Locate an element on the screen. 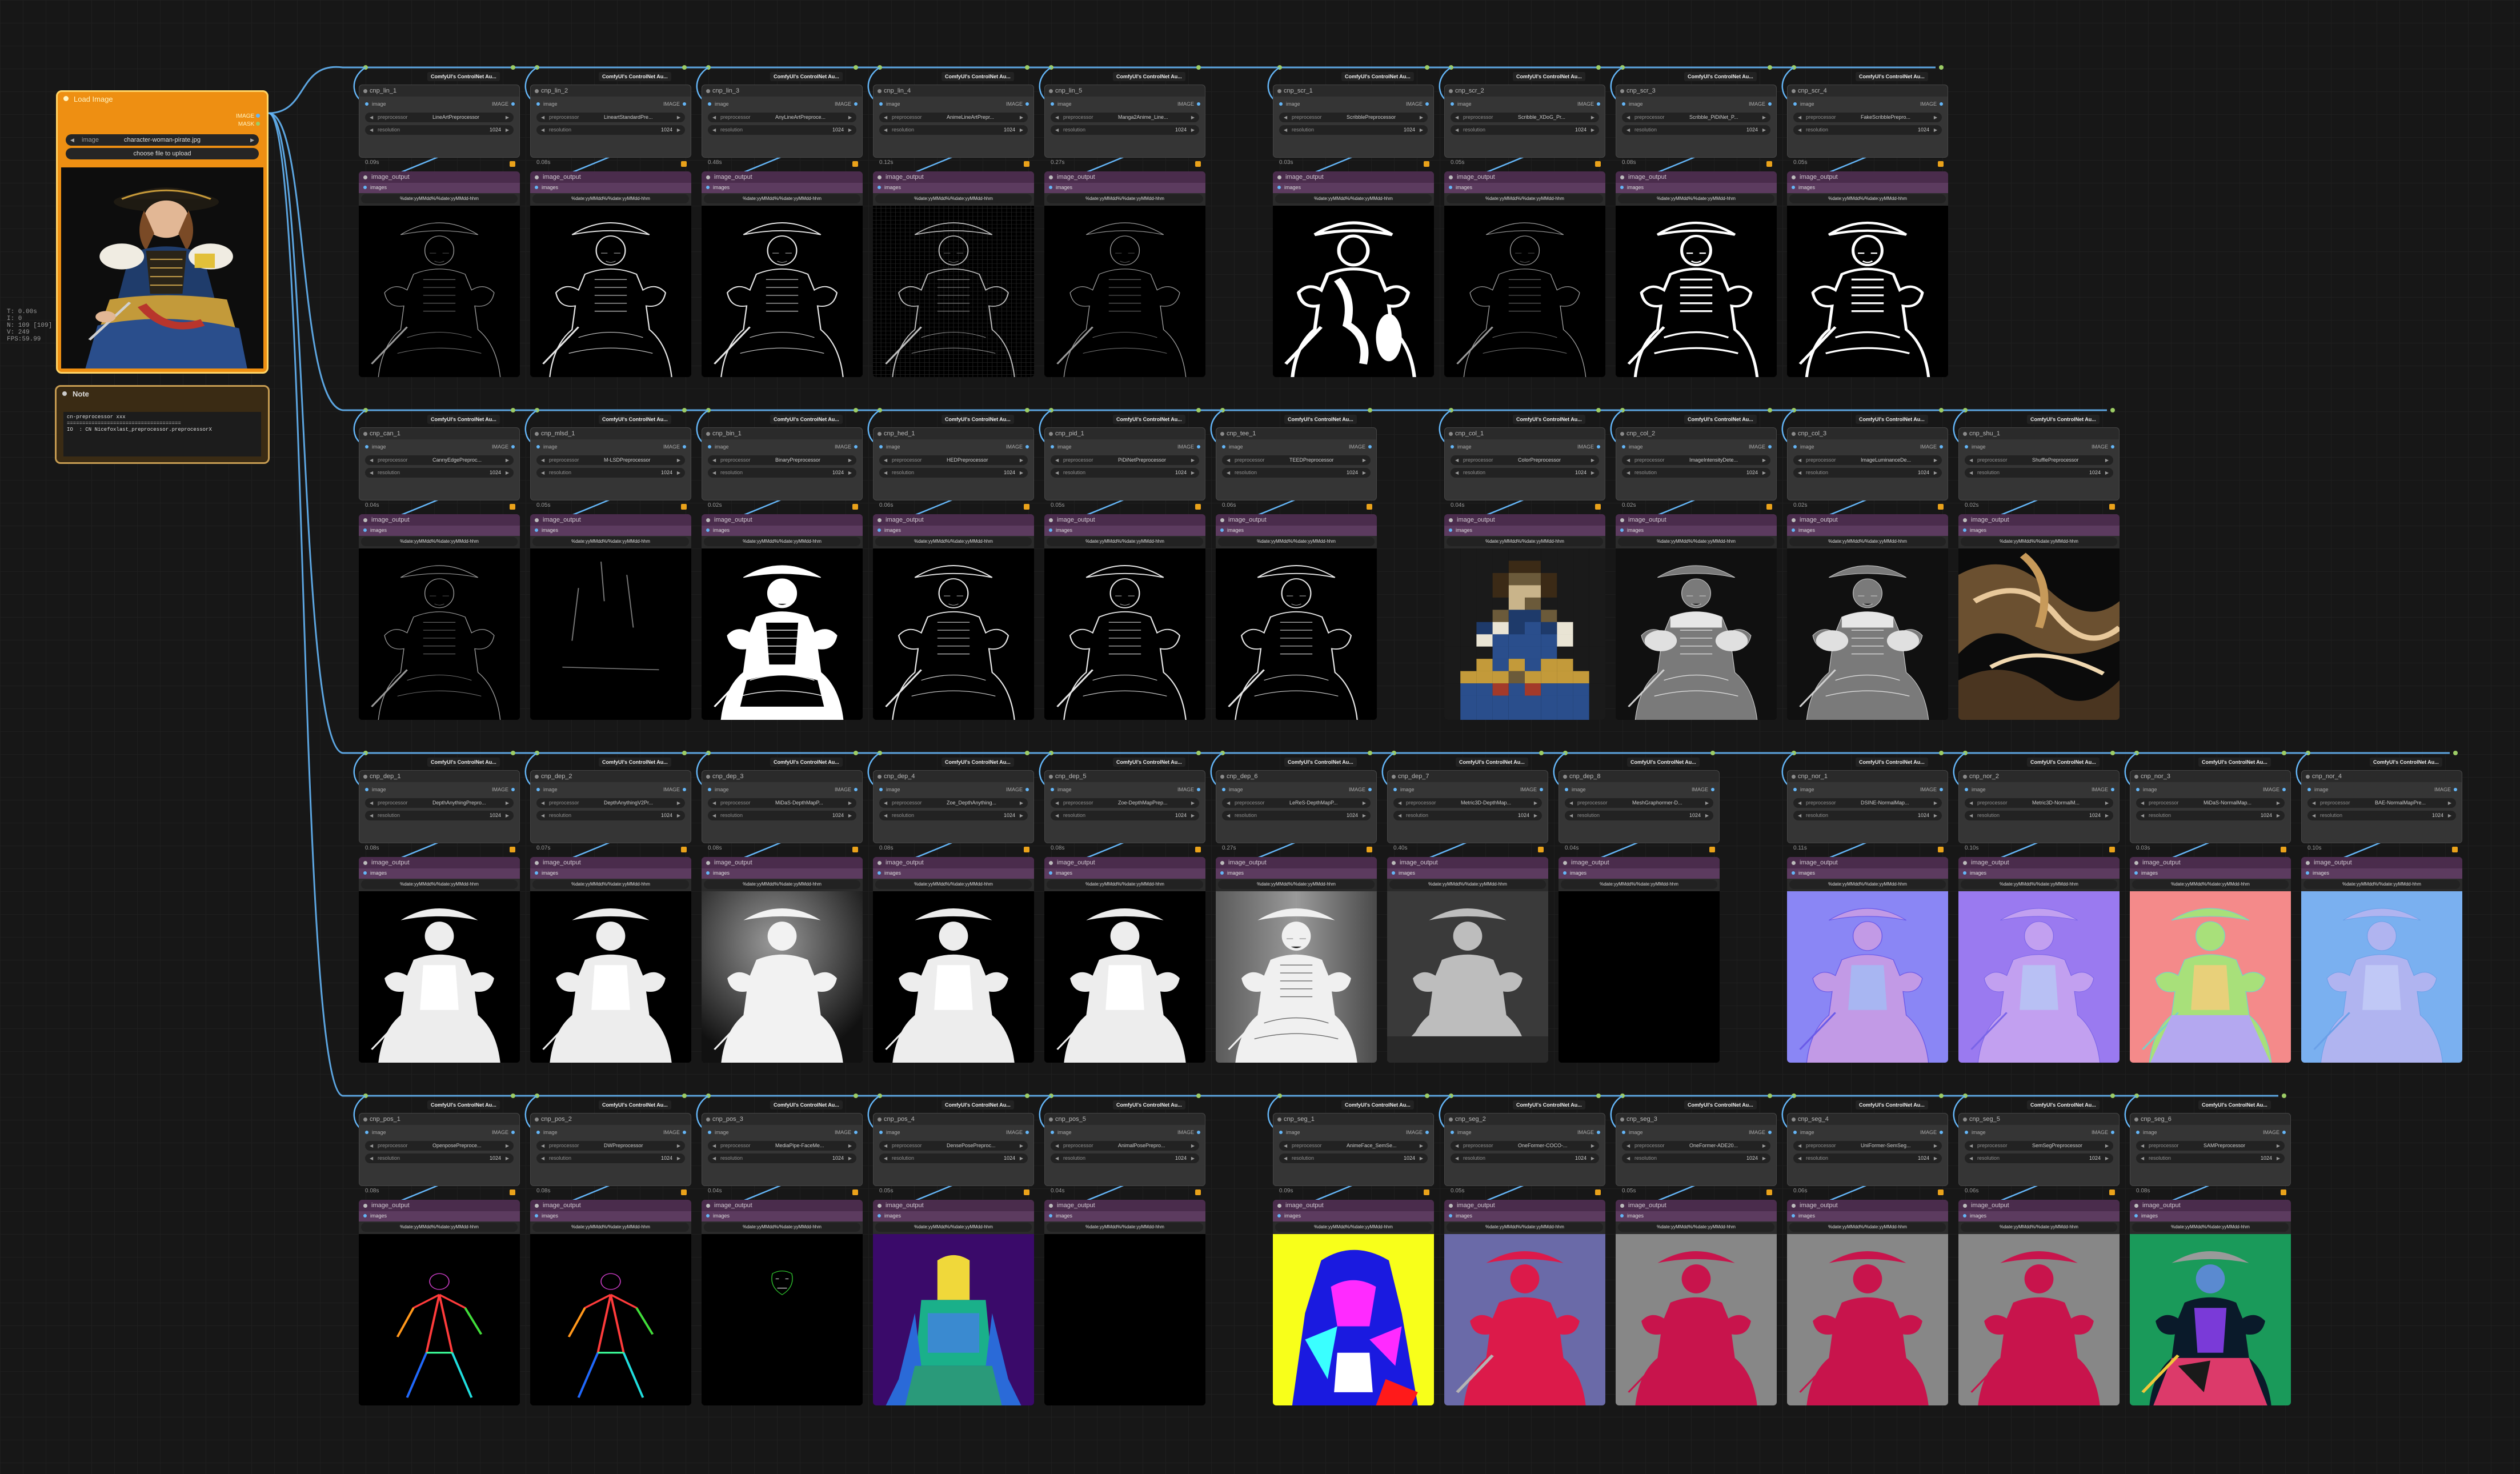 This screenshot has height=1474, width=2520. preprocessor-select: ◀ preprocessor DensePosePreproc... ▶ is located at coordinates (953, 1146).